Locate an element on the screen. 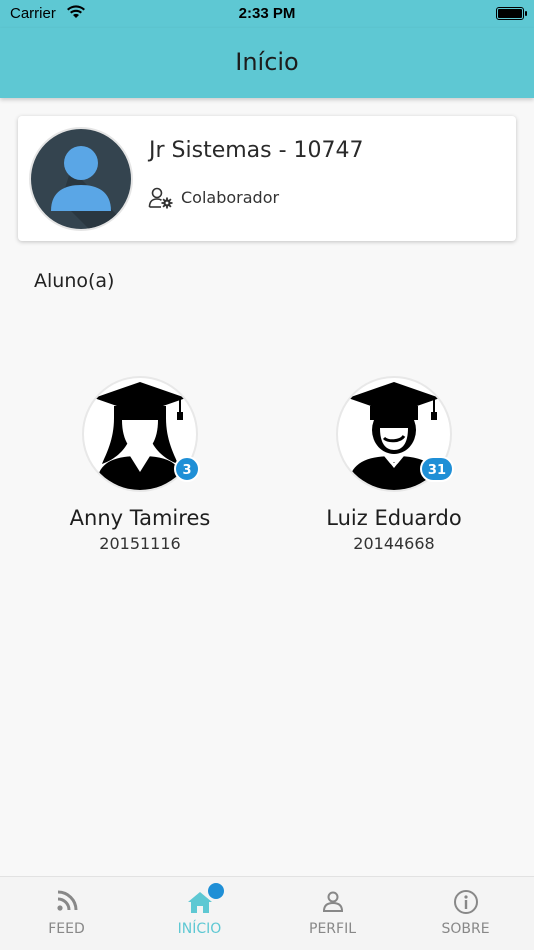 The height and width of the screenshot is (950, 534). notification-badge: 3 is located at coordinates (187, 469).